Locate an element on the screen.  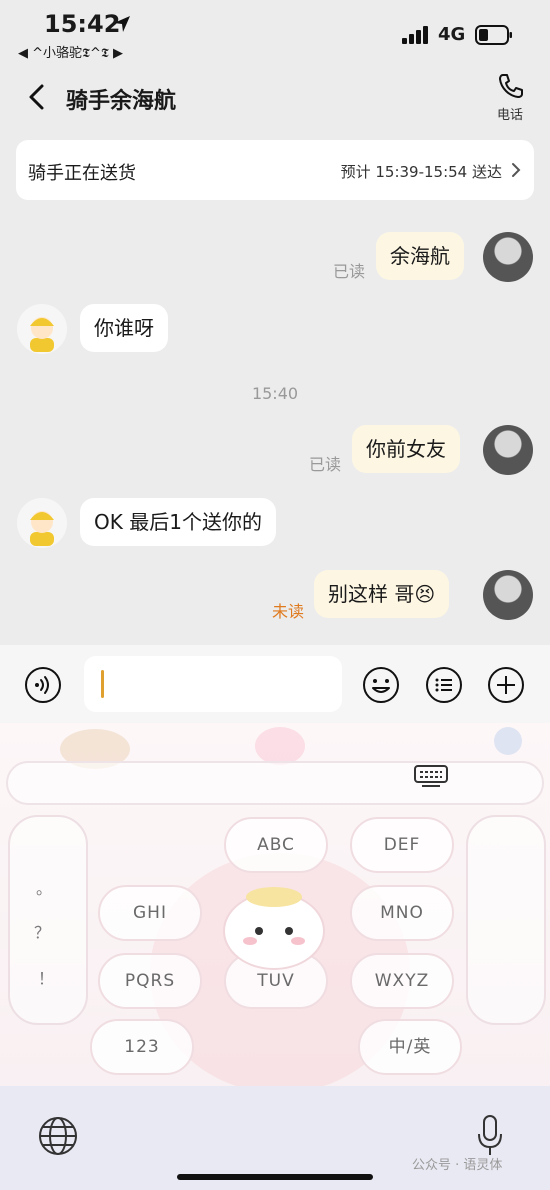
watermark-text: 公众号 · 语灵体 is located at coordinates (457, 1165).